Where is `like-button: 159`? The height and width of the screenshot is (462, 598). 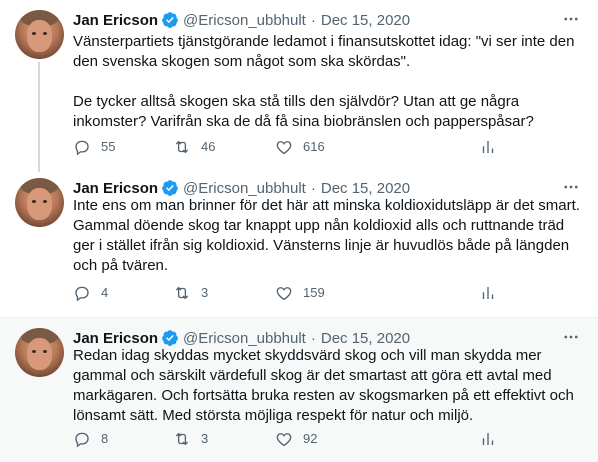
like-button: 159 is located at coordinates (300, 293).